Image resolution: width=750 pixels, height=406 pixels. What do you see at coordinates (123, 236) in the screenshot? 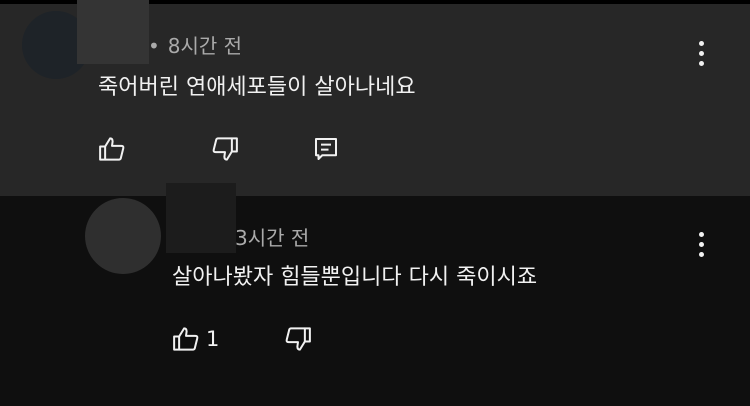
I see `avatar` at bounding box center [123, 236].